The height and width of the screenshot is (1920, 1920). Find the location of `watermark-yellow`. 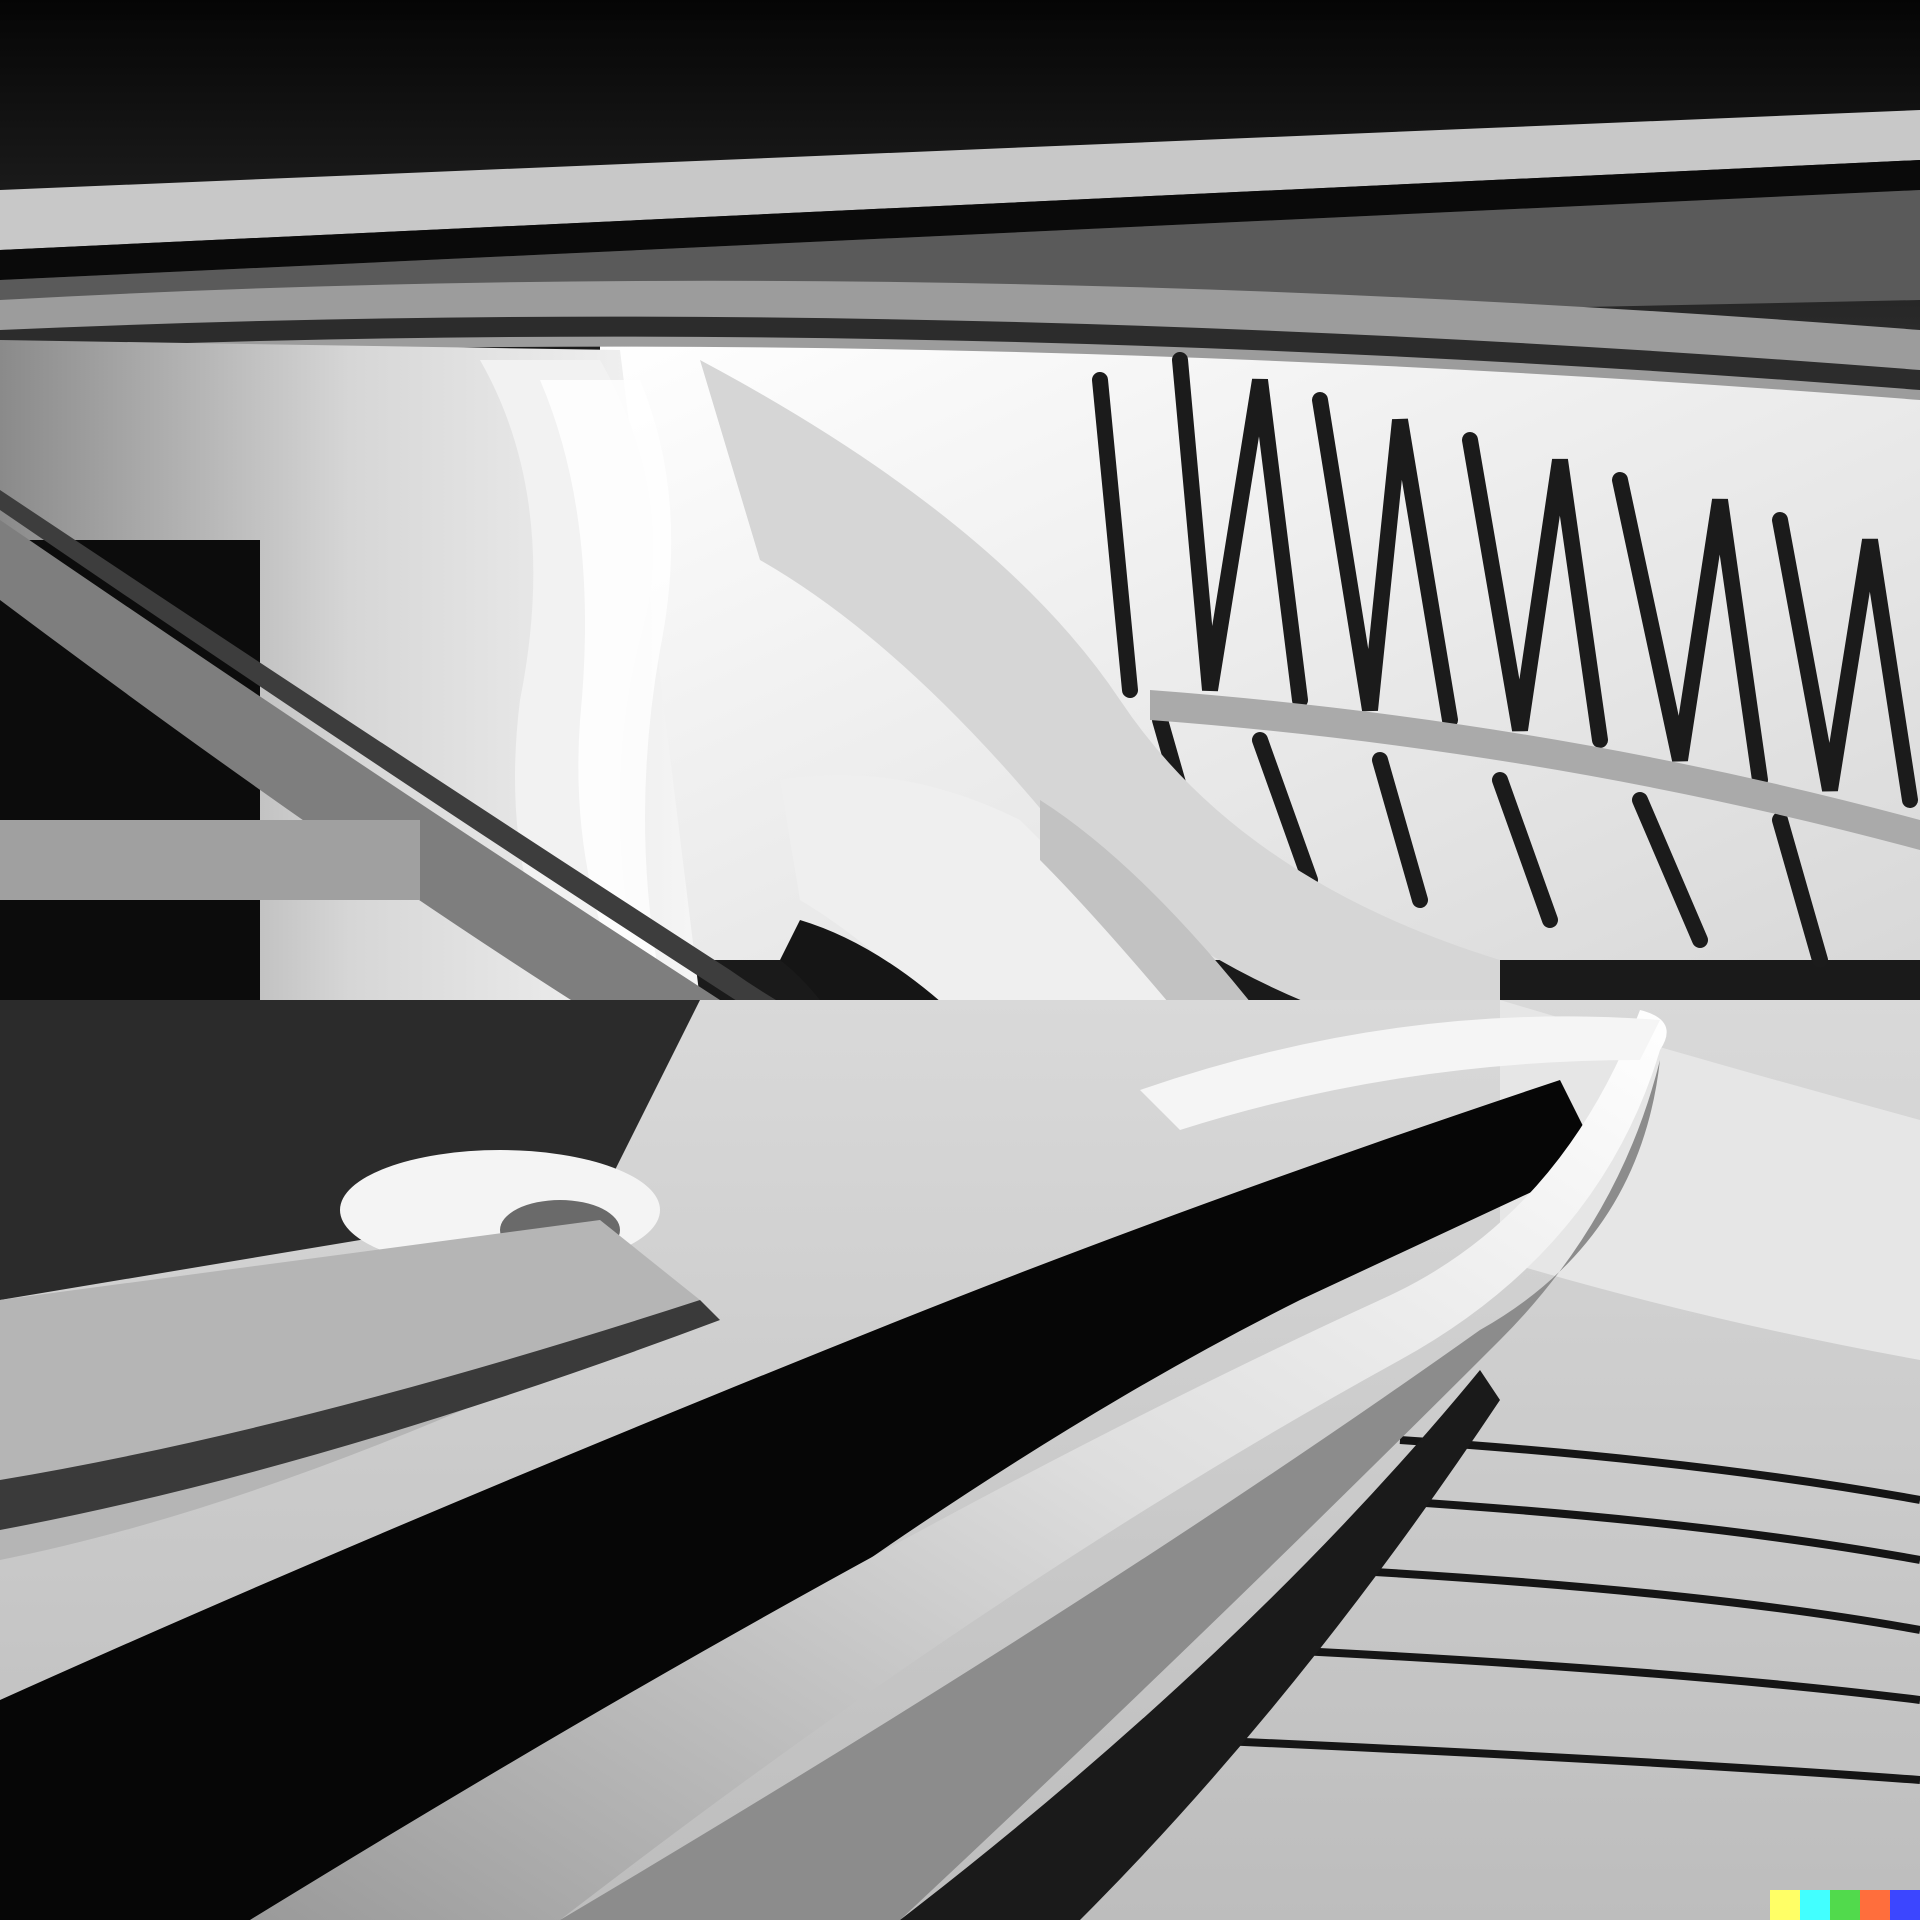

watermark-yellow is located at coordinates (1785, 1905).